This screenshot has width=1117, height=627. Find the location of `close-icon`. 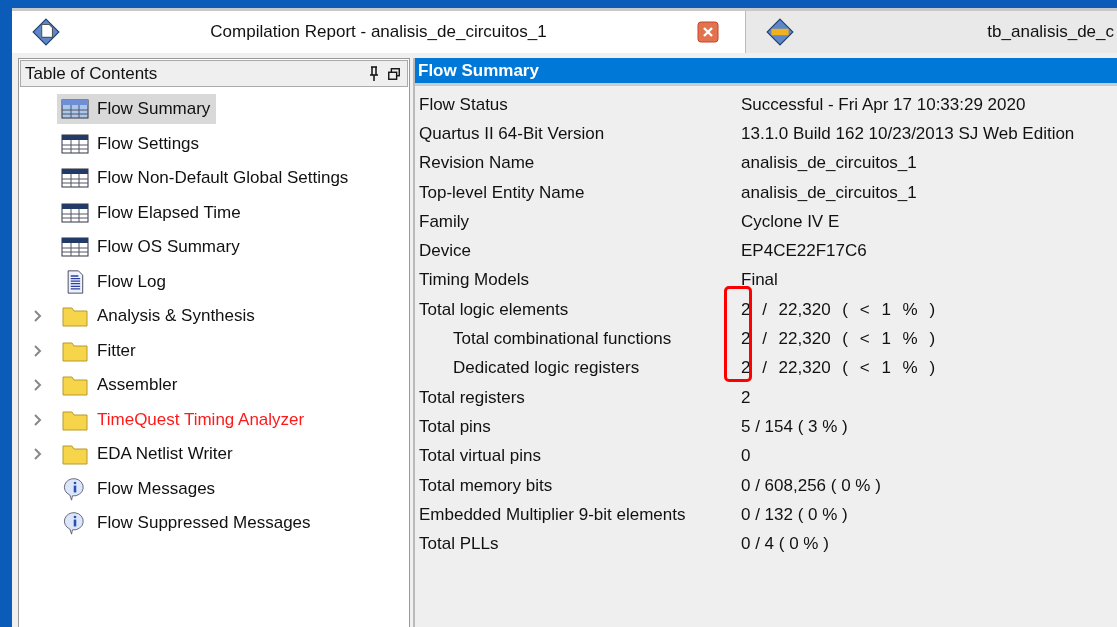

close-icon is located at coordinates (708, 32).